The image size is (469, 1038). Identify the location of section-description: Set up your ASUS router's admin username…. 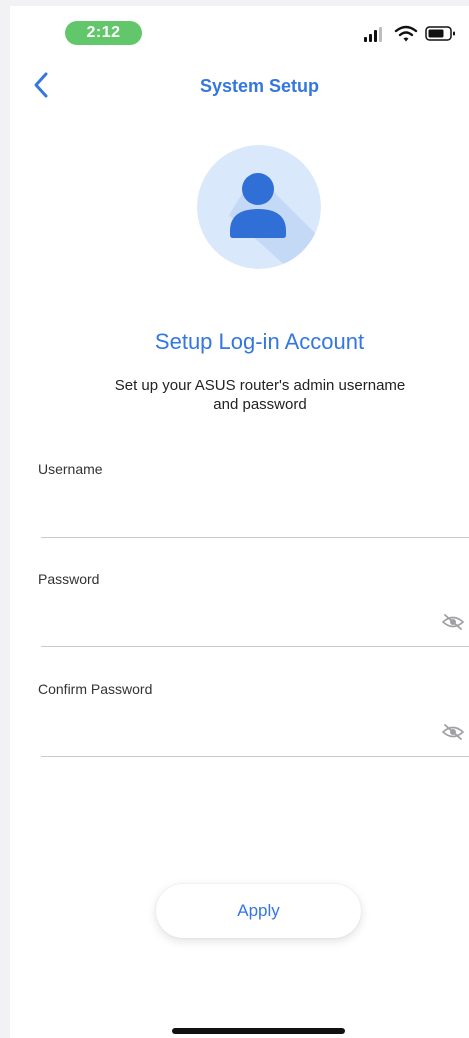
(260, 395).